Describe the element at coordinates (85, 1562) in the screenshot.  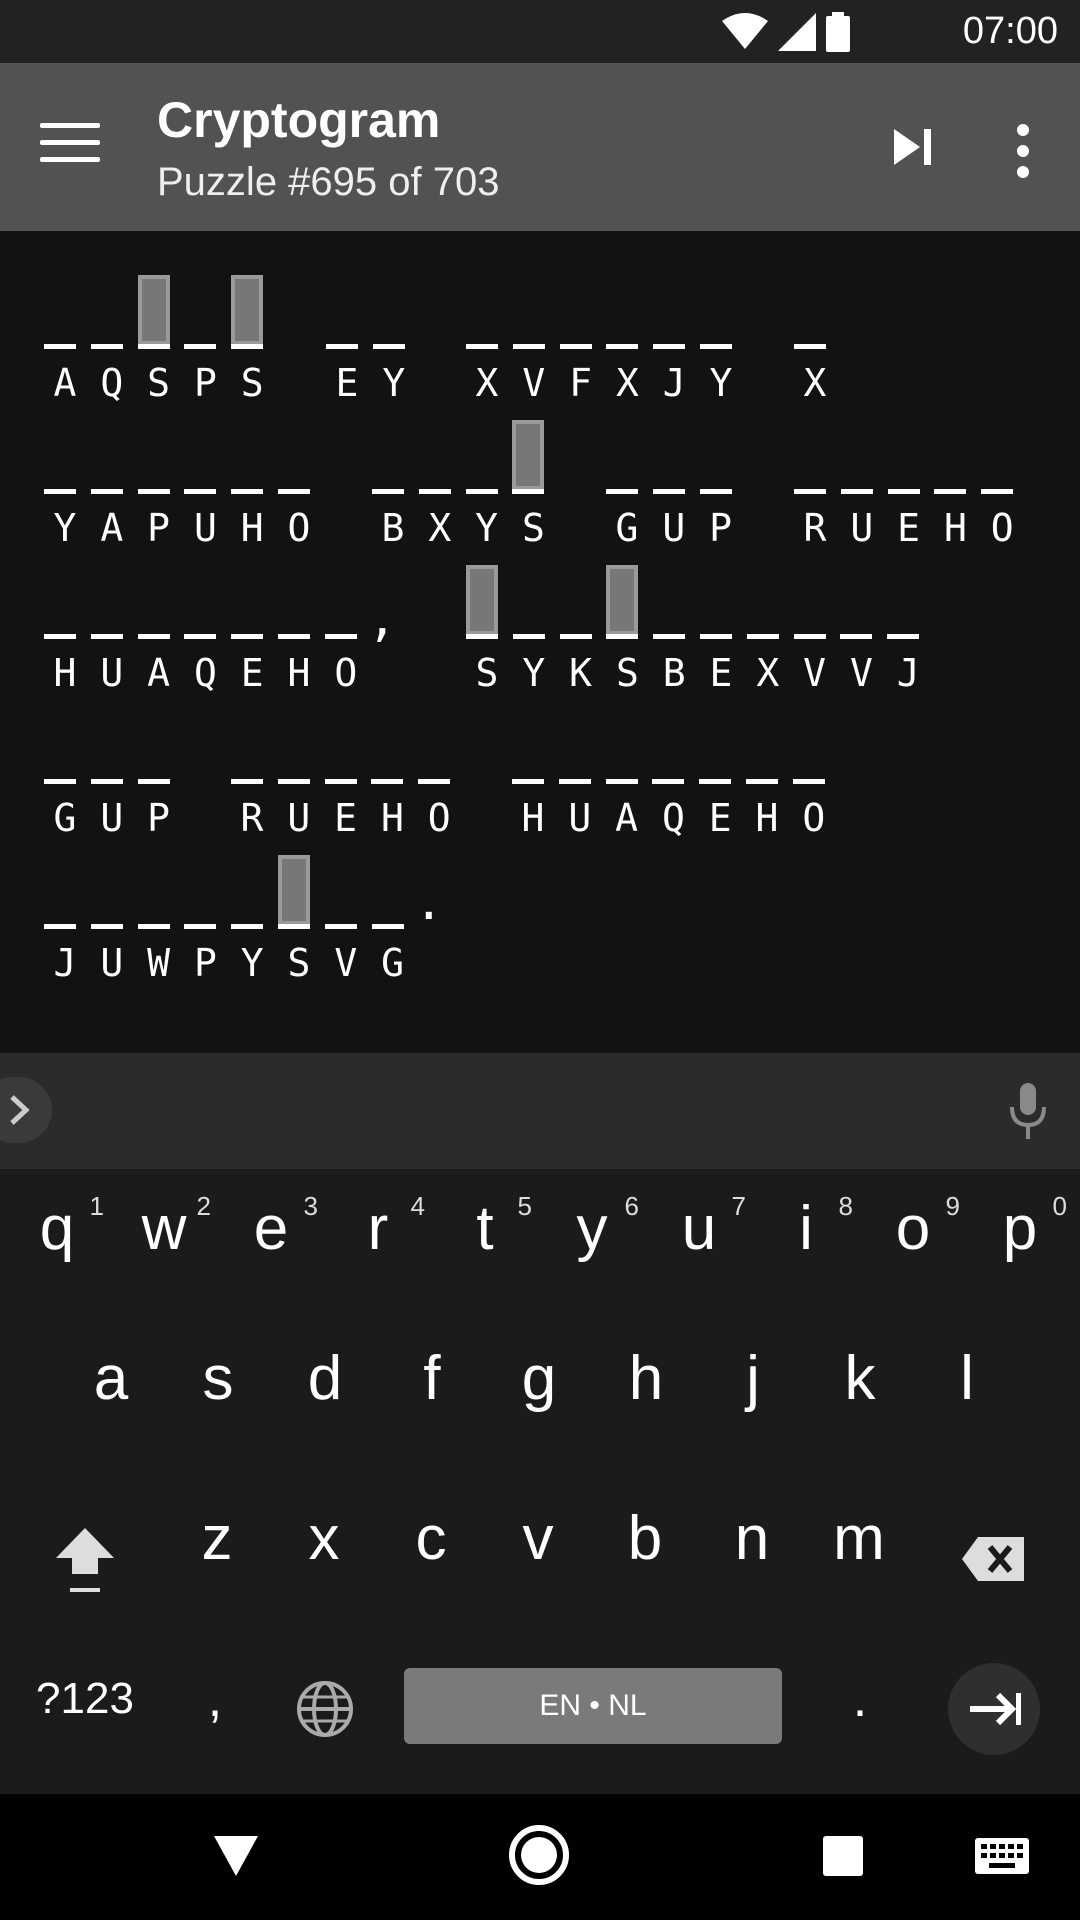
I see `shift-key` at that location.